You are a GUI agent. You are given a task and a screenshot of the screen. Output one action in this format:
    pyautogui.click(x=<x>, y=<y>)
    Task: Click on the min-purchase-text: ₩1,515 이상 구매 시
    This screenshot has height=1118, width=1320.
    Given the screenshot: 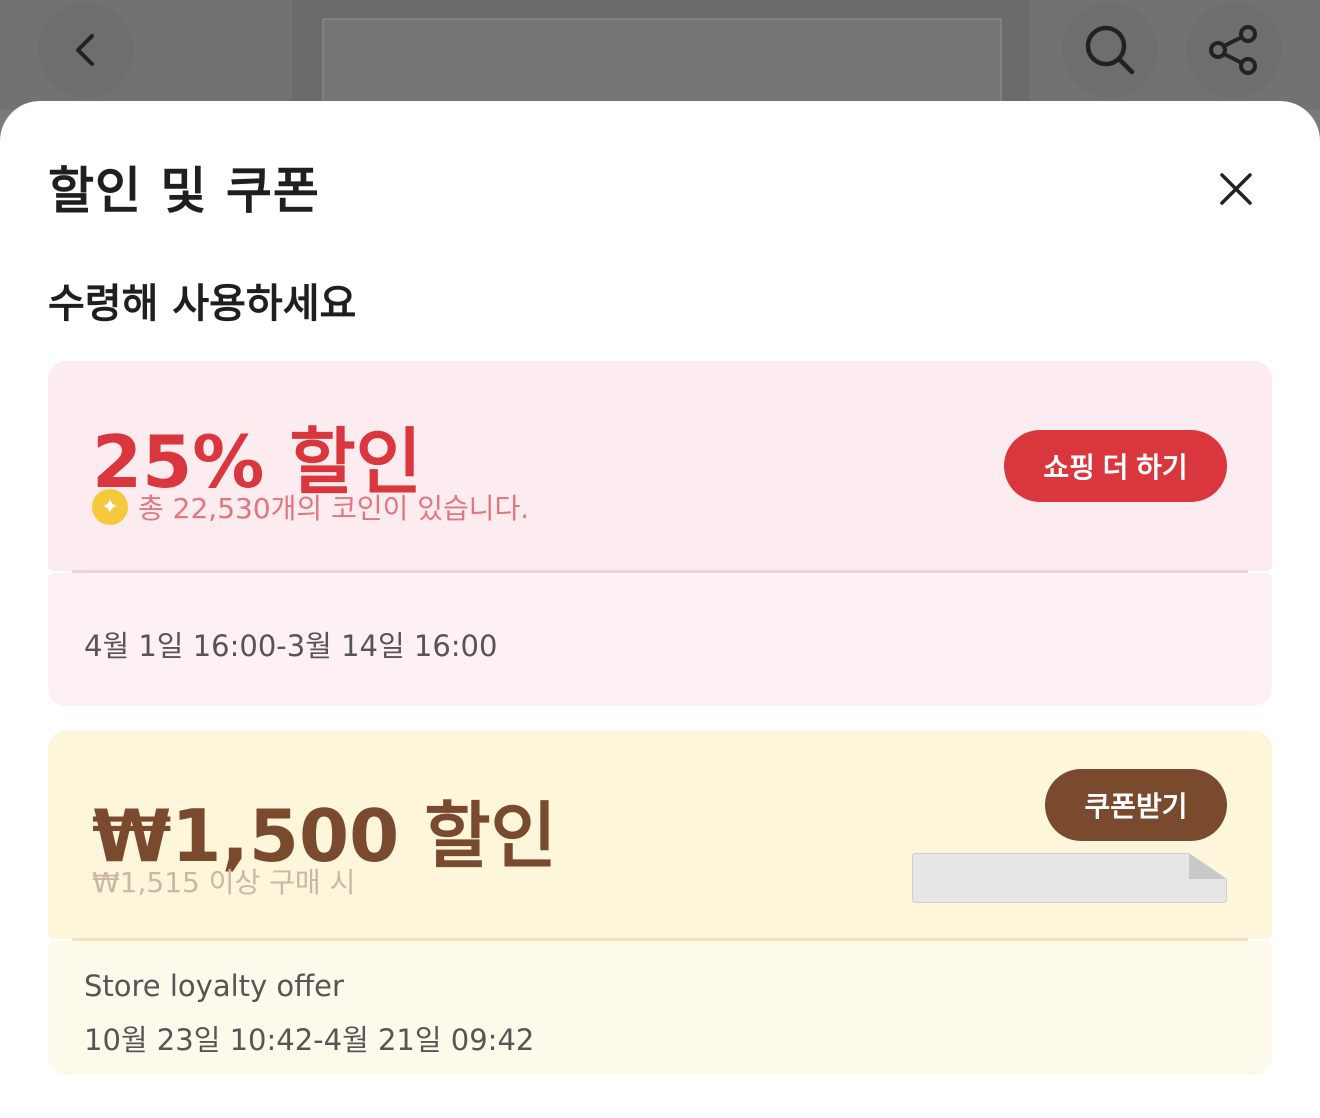 What is the action you would take?
    pyautogui.click(x=224, y=882)
    